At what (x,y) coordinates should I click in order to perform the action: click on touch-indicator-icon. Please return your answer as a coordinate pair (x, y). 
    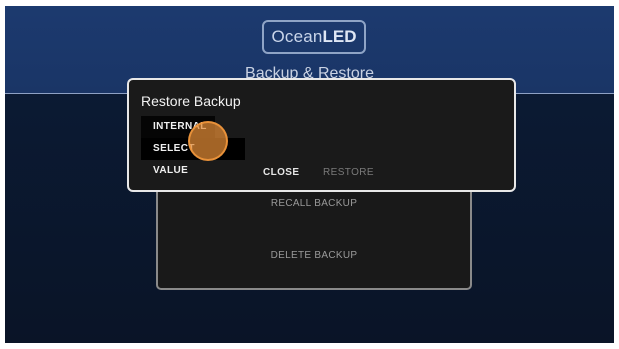
    Looking at the image, I should click on (208, 141).